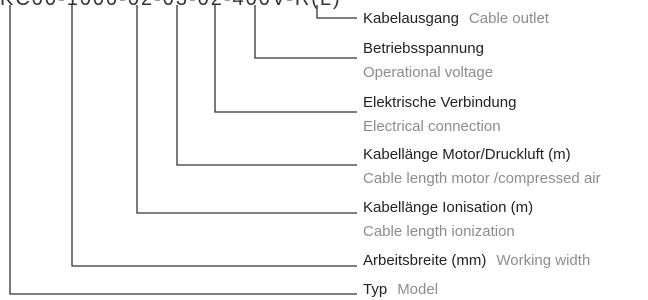  What do you see at coordinates (411, 18) in the screenshot?
I see `label-cable-outlet-de: Kabelausgang` at bounding box center [411, 18].